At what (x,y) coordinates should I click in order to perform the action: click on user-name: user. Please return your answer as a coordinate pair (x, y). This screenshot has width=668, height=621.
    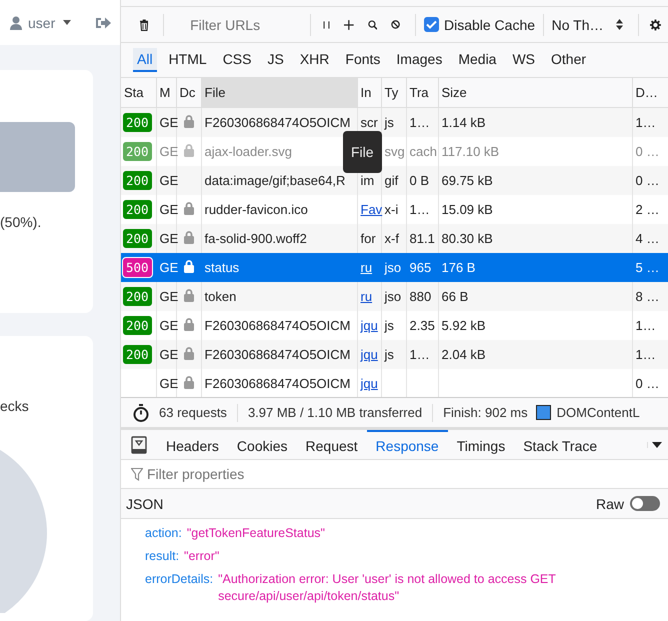
    Looking at the image, I should click on (42, 22).